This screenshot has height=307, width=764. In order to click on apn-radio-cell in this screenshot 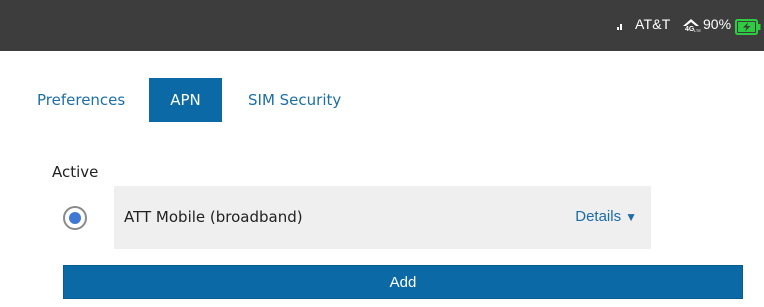, I will do `click(83, 217)`.